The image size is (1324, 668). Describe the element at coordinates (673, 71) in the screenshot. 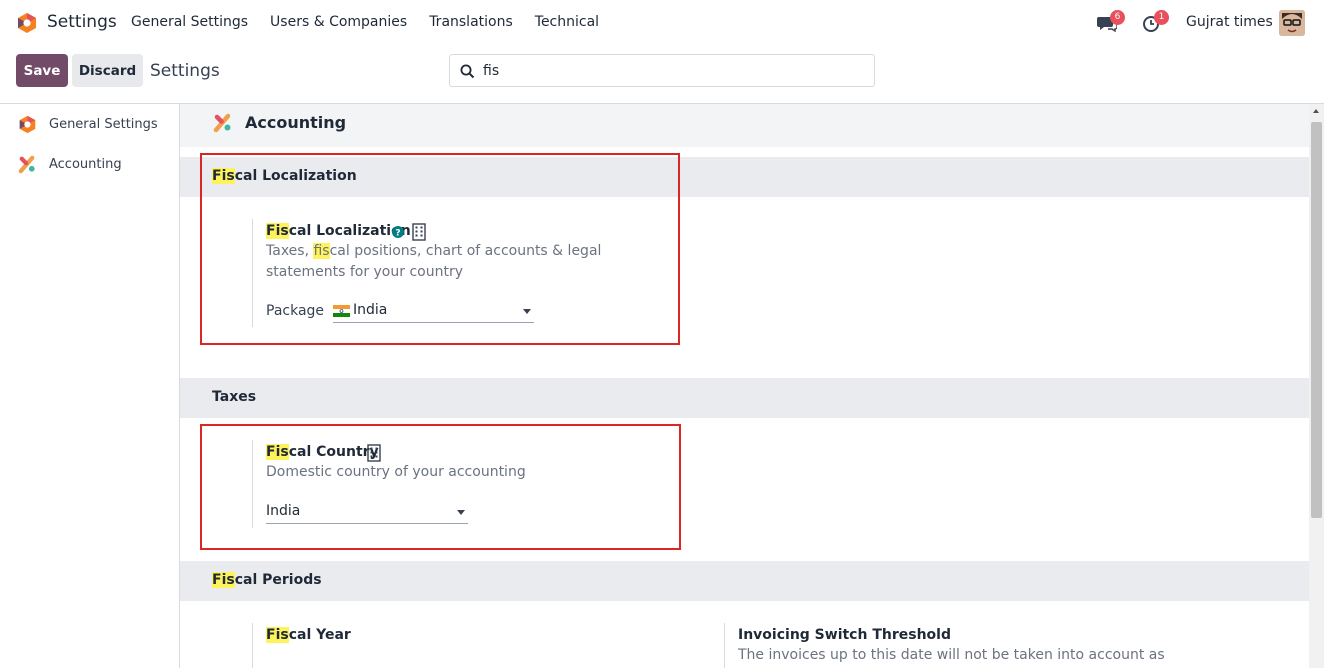

I see `search-input` at that location.